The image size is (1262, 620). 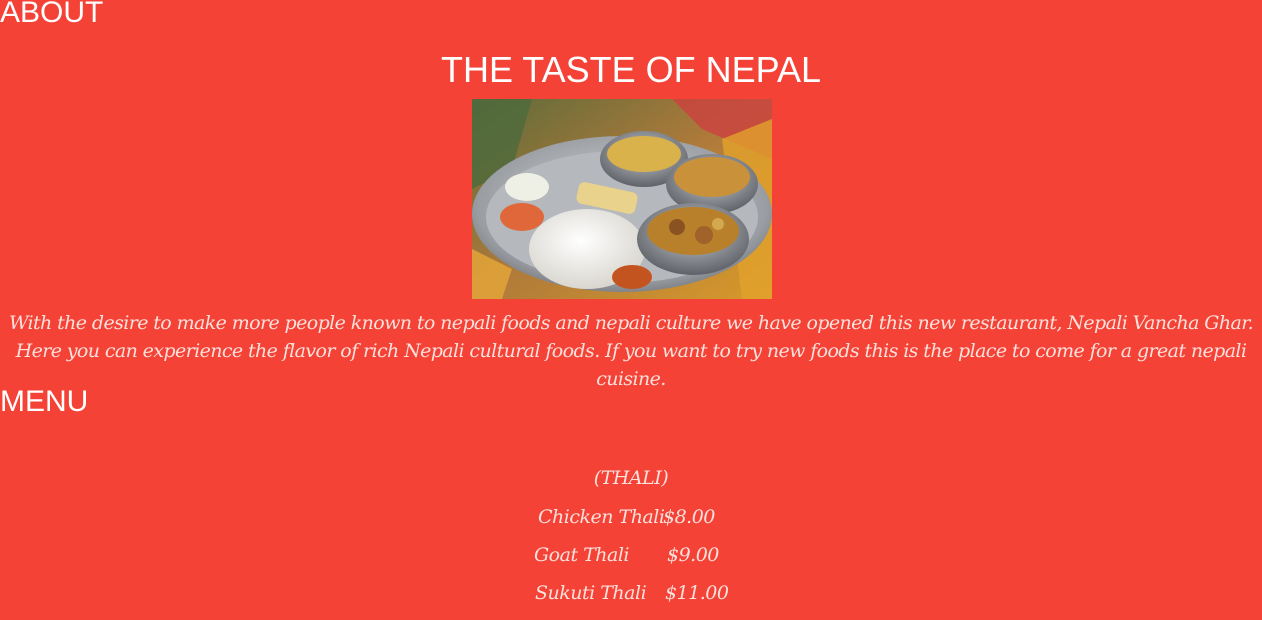 I want to click on thali-plate-illustration, so click(x=622, y=199).